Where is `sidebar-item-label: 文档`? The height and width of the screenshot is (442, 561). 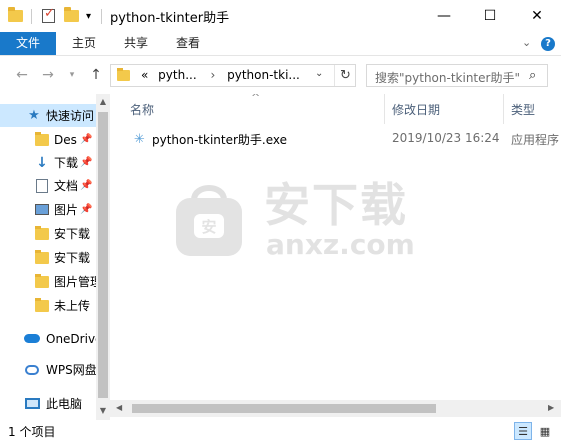 sidebar-item-label: 文档 is located at coordinates (66, 186).